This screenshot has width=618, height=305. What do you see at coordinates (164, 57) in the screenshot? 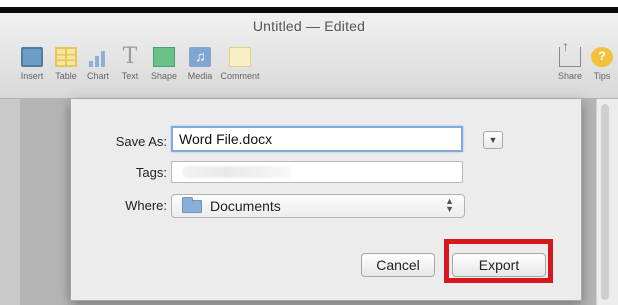
I see `shape-icon` at bounding box center [164, 57].